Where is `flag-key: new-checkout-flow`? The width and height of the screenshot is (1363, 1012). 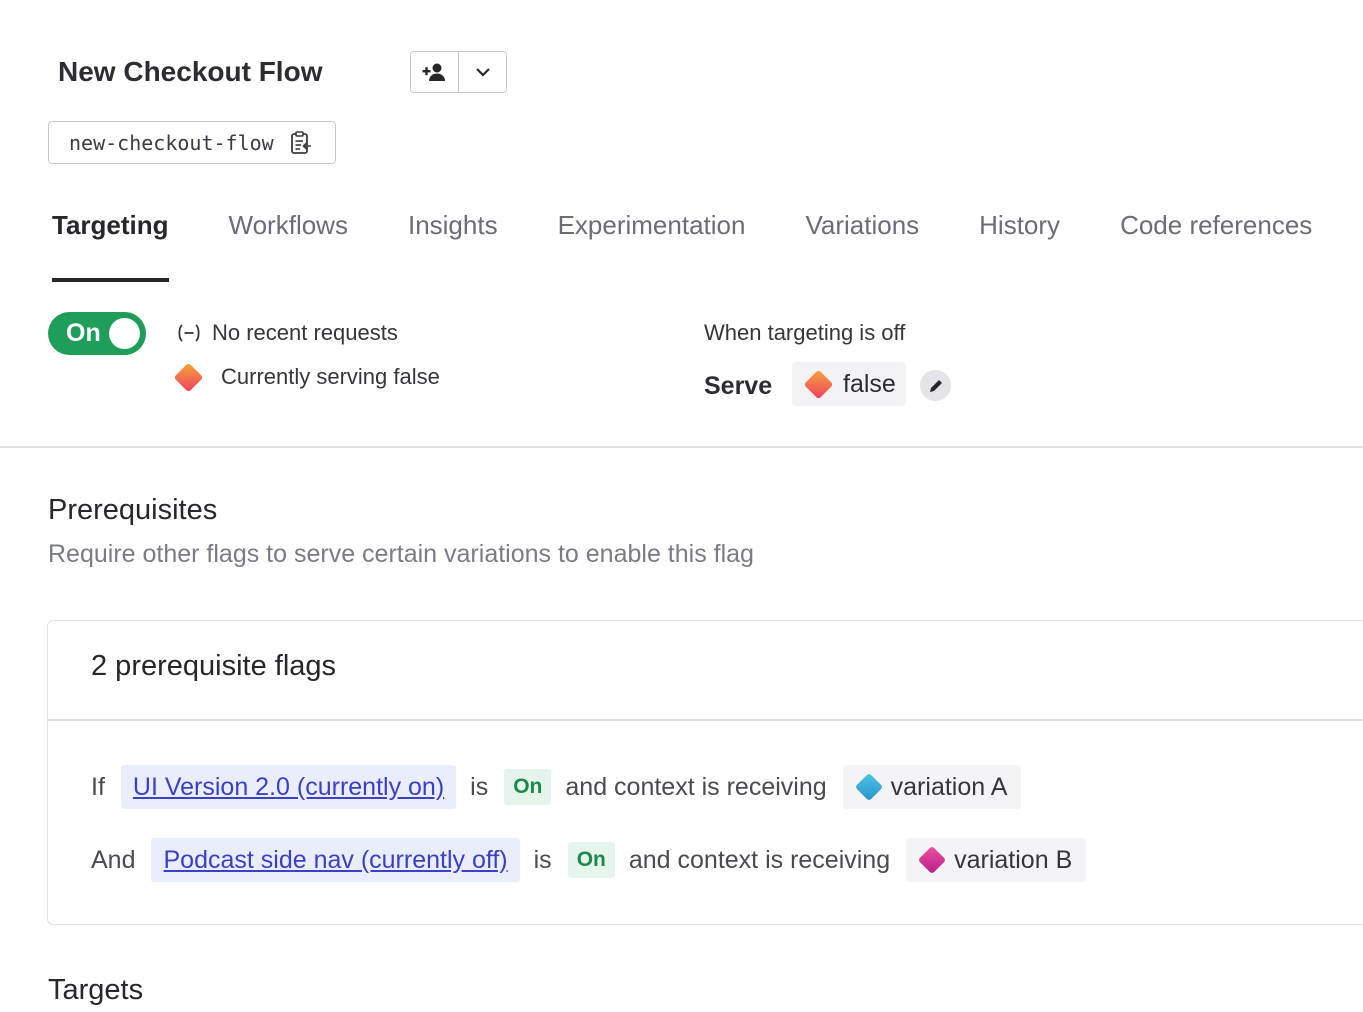 flag-key: new-checkout-flow is located at coordinates (171, 142).